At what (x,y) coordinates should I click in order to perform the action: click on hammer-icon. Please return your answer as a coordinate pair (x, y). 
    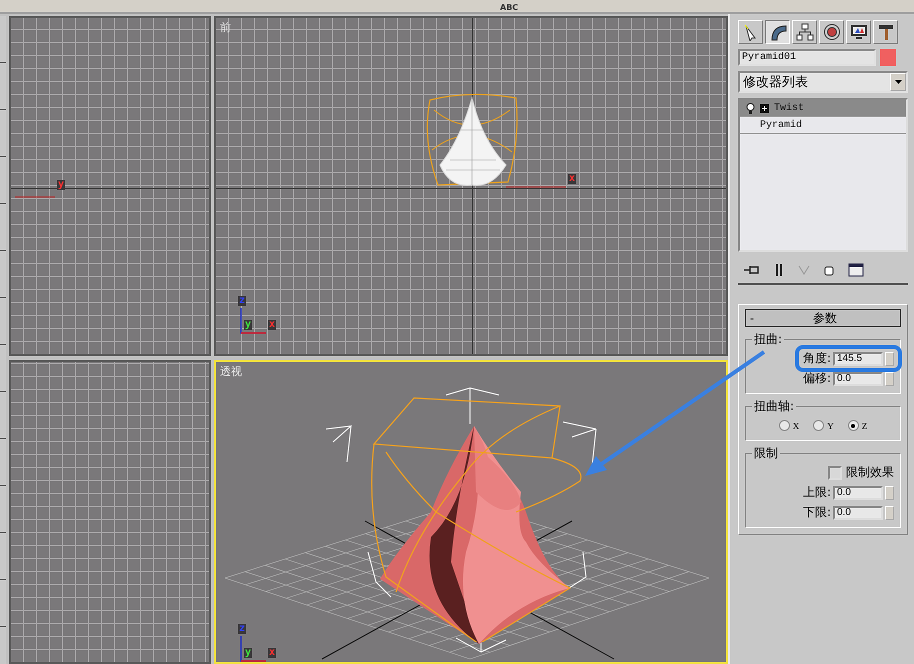
    Looking at the image, I should click on (885, 32).